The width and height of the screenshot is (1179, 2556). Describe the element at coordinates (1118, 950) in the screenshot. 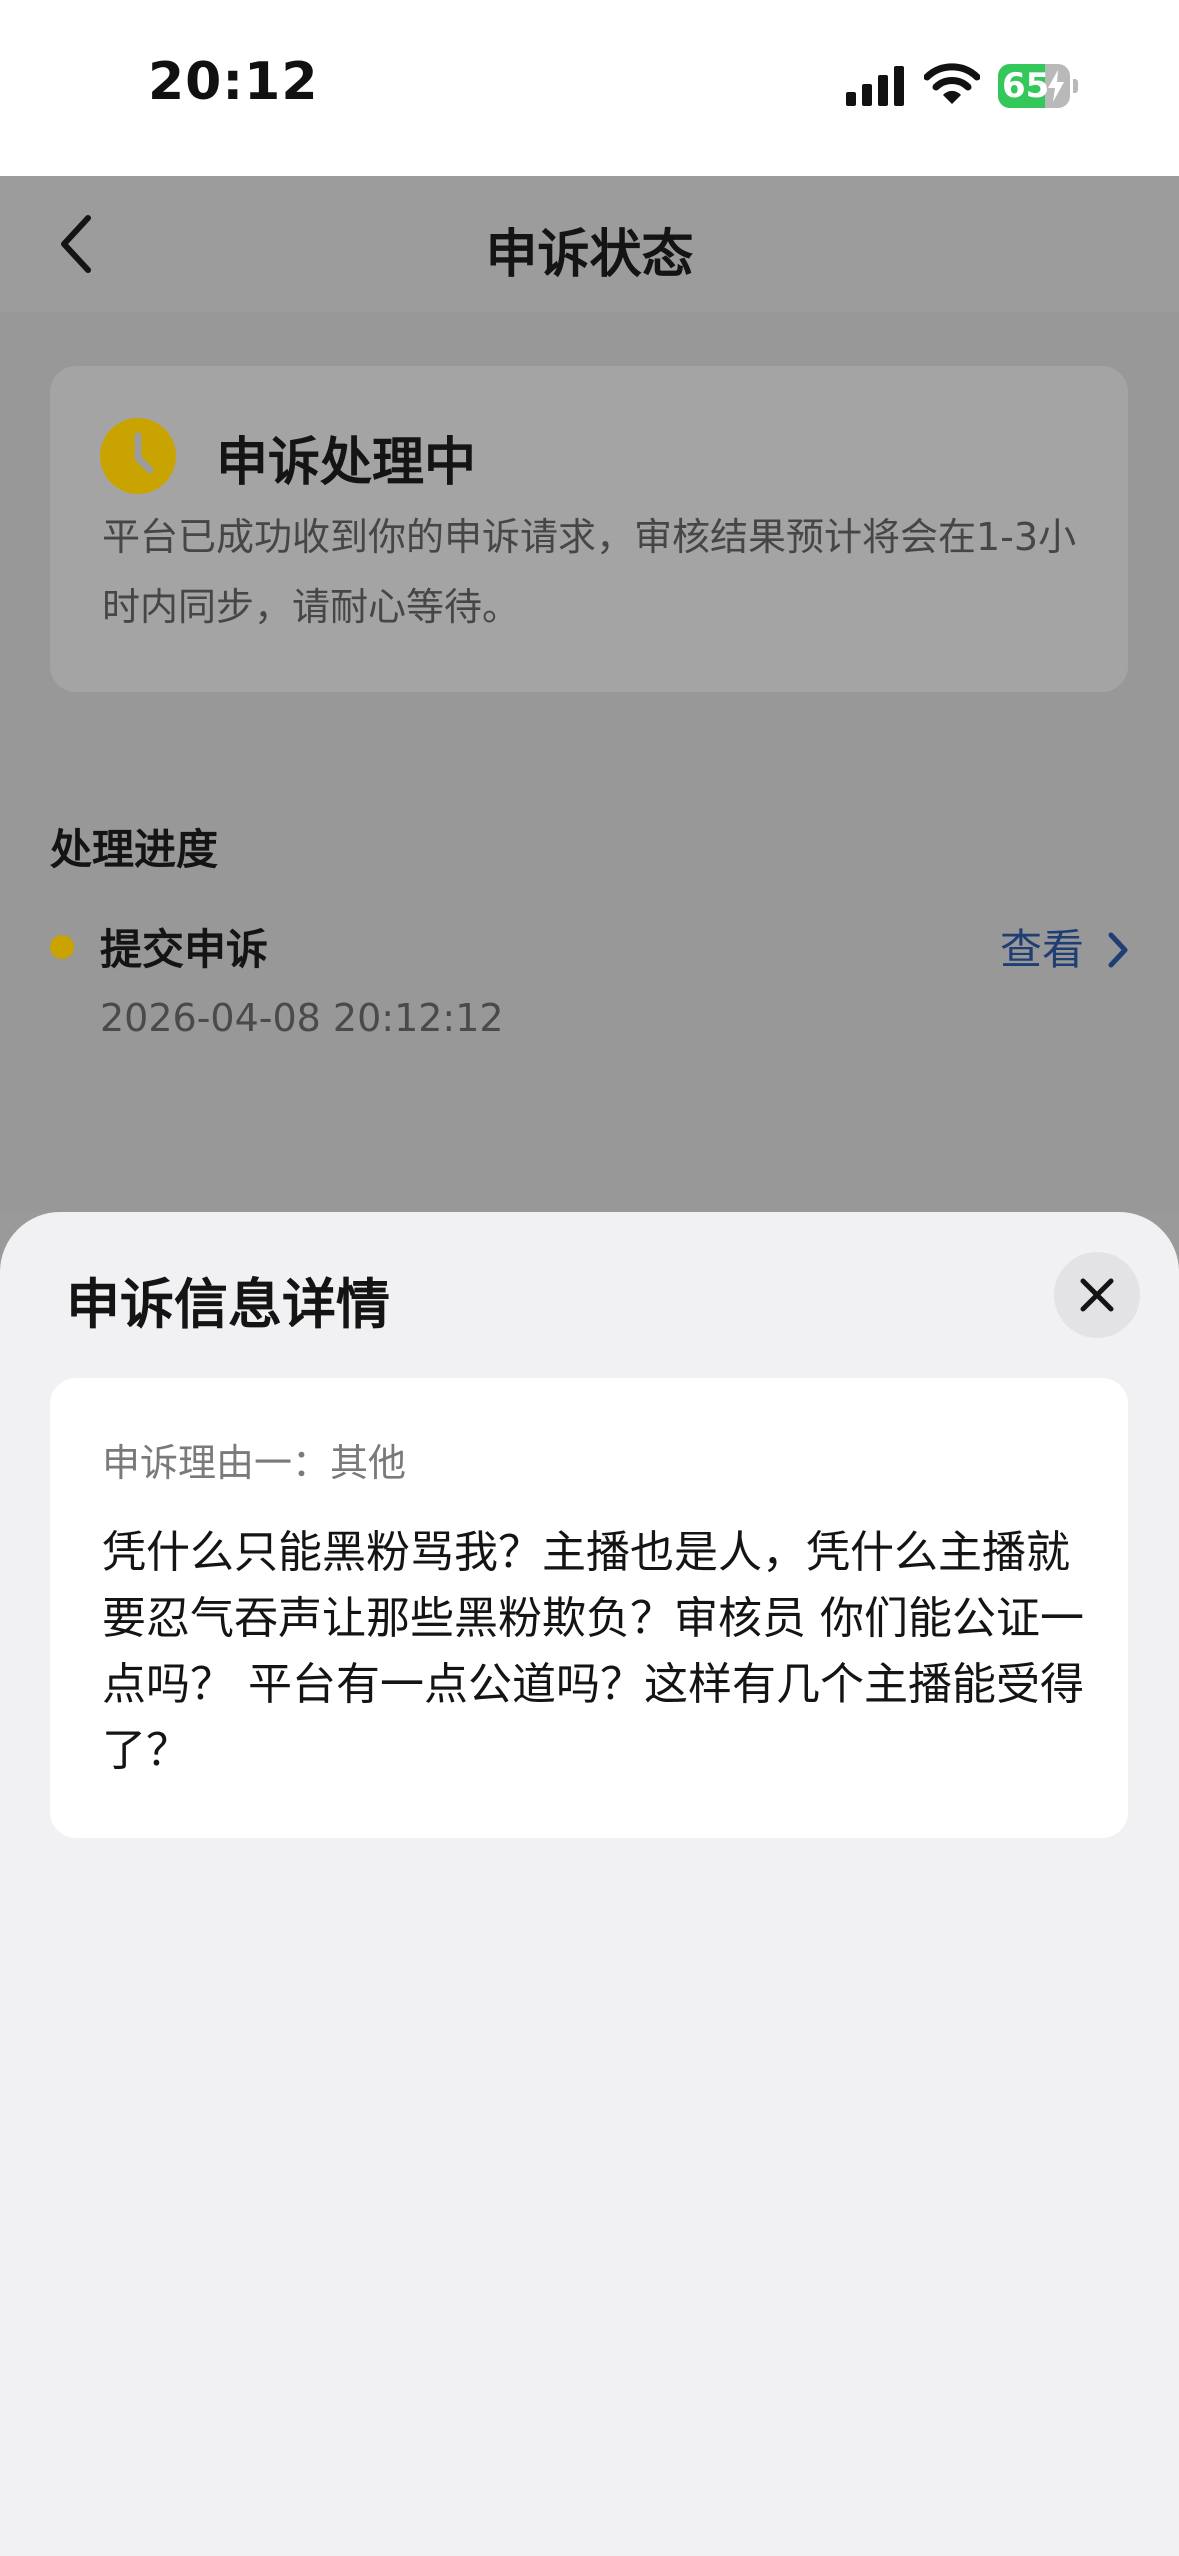

I see `chevron-right-icon` at that location.